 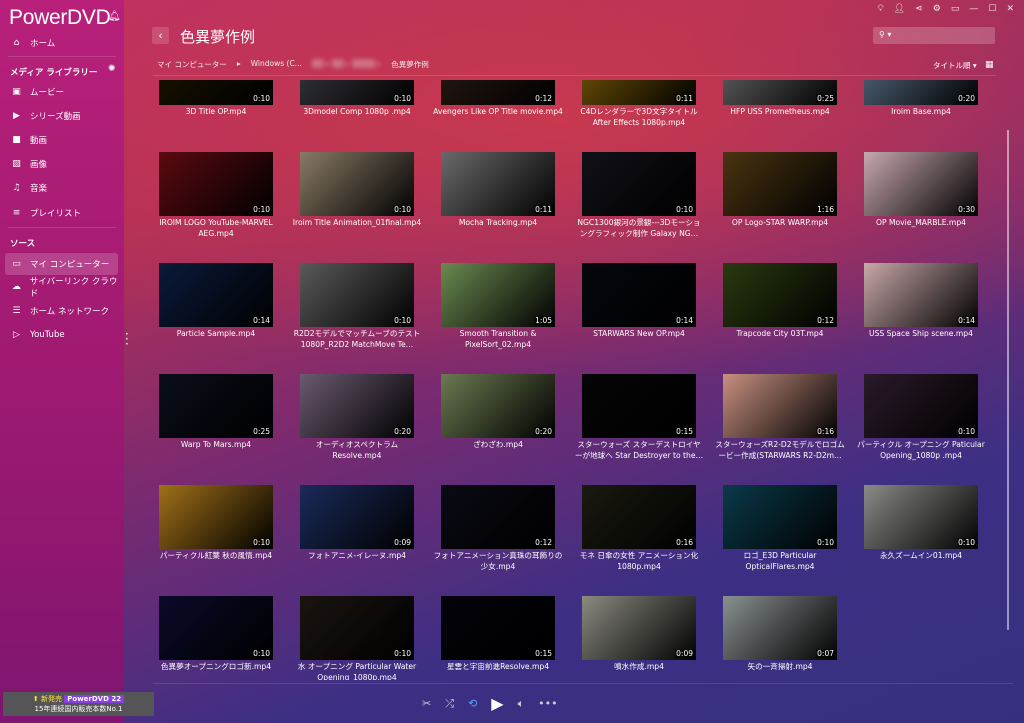 I want to click on file-item: 0:14 Particle Sample.mp4, so click(x=216, y=318).